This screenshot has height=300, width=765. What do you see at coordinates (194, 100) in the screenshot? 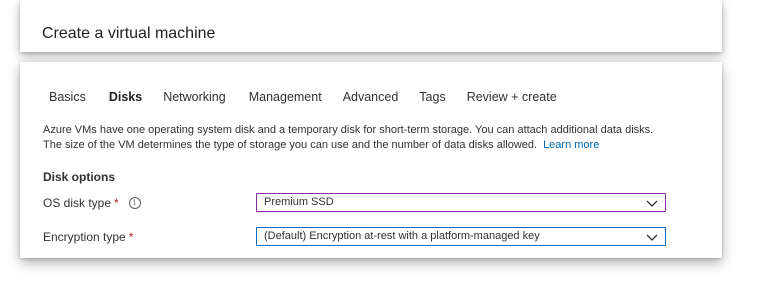
I see `tab-networking: Networking` at bounding box center [194, 100].